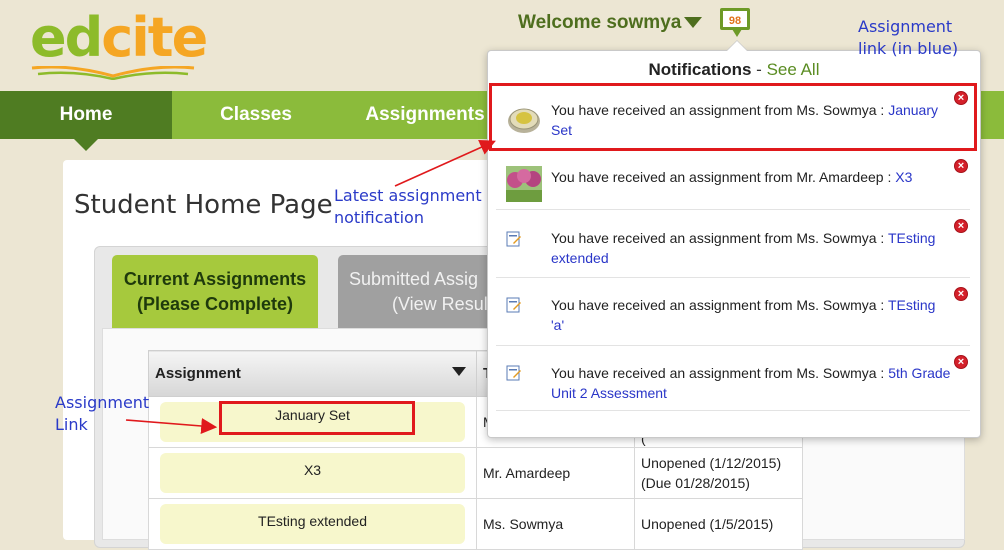  I want to click on arrow-to-latest-notification, so click(445, 163).